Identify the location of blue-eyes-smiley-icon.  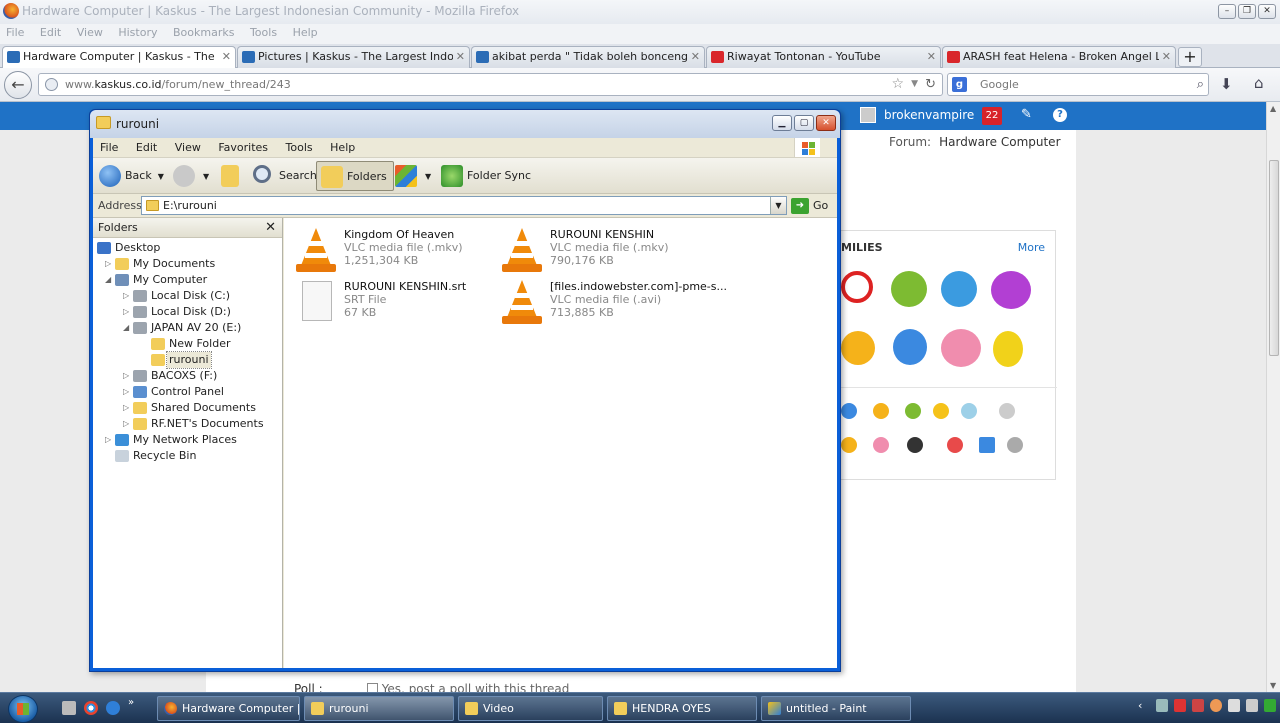
(910, 347).